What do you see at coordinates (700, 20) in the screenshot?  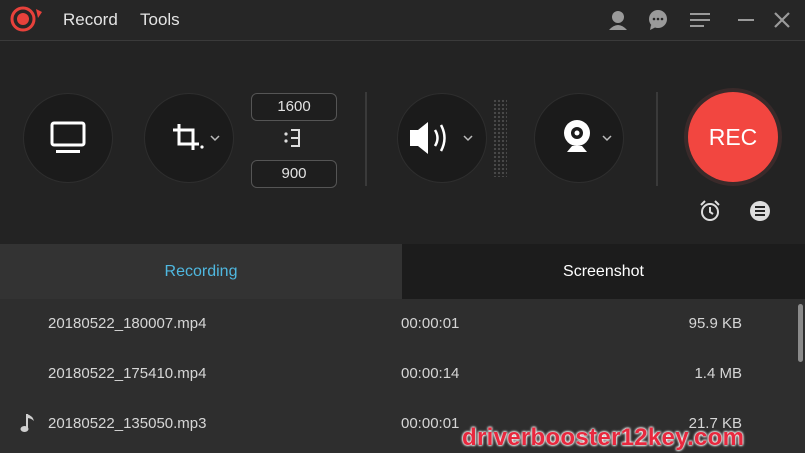 I see `menu-icon` at bounding box center [700, 20].